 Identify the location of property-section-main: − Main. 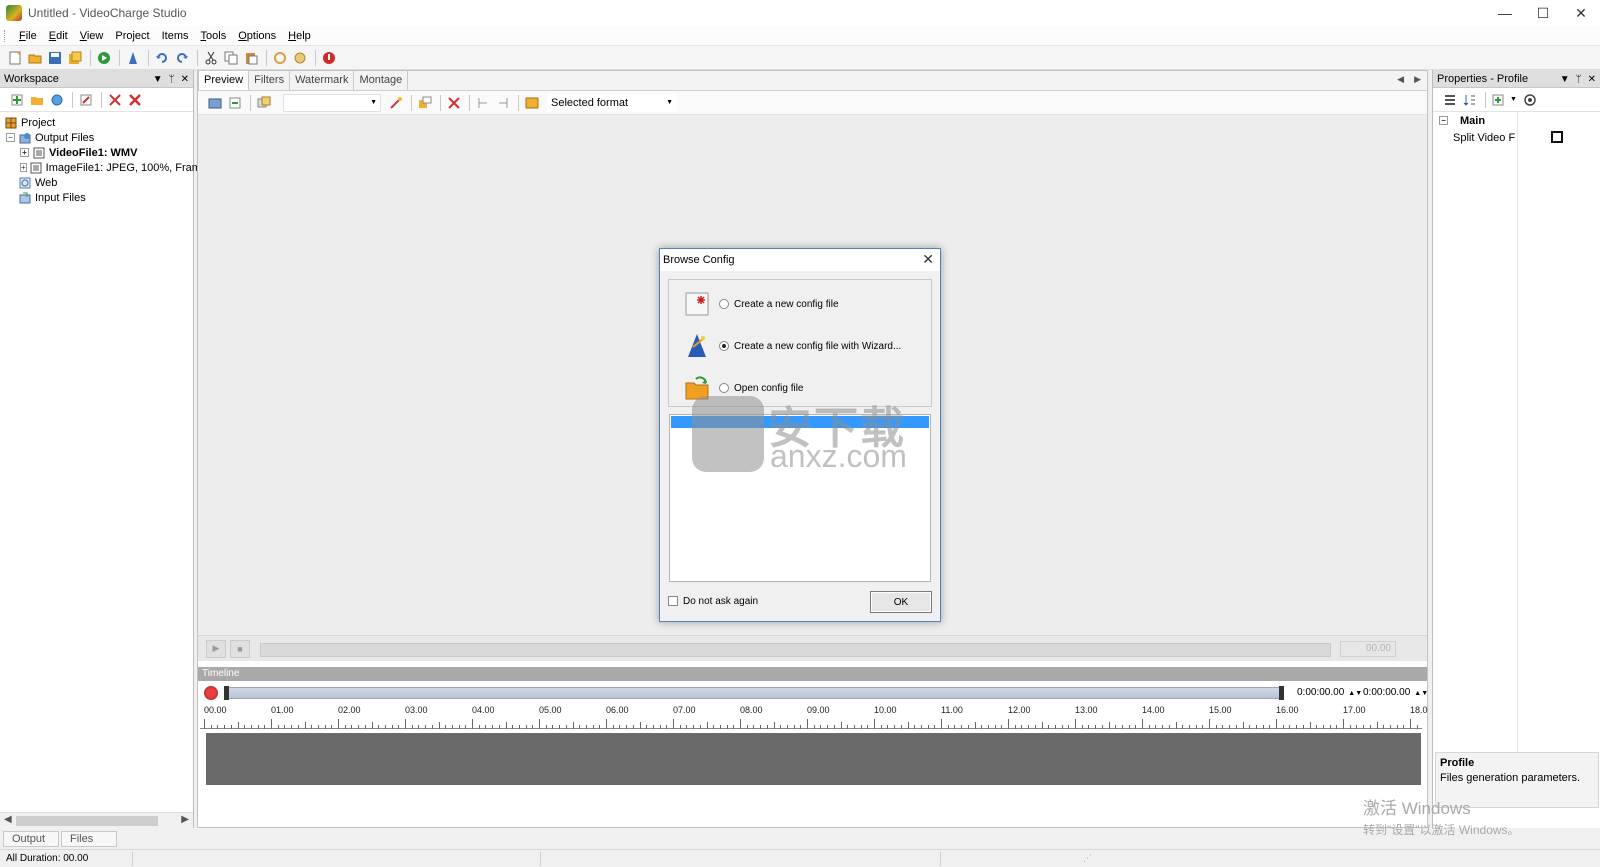
(1516, 120).